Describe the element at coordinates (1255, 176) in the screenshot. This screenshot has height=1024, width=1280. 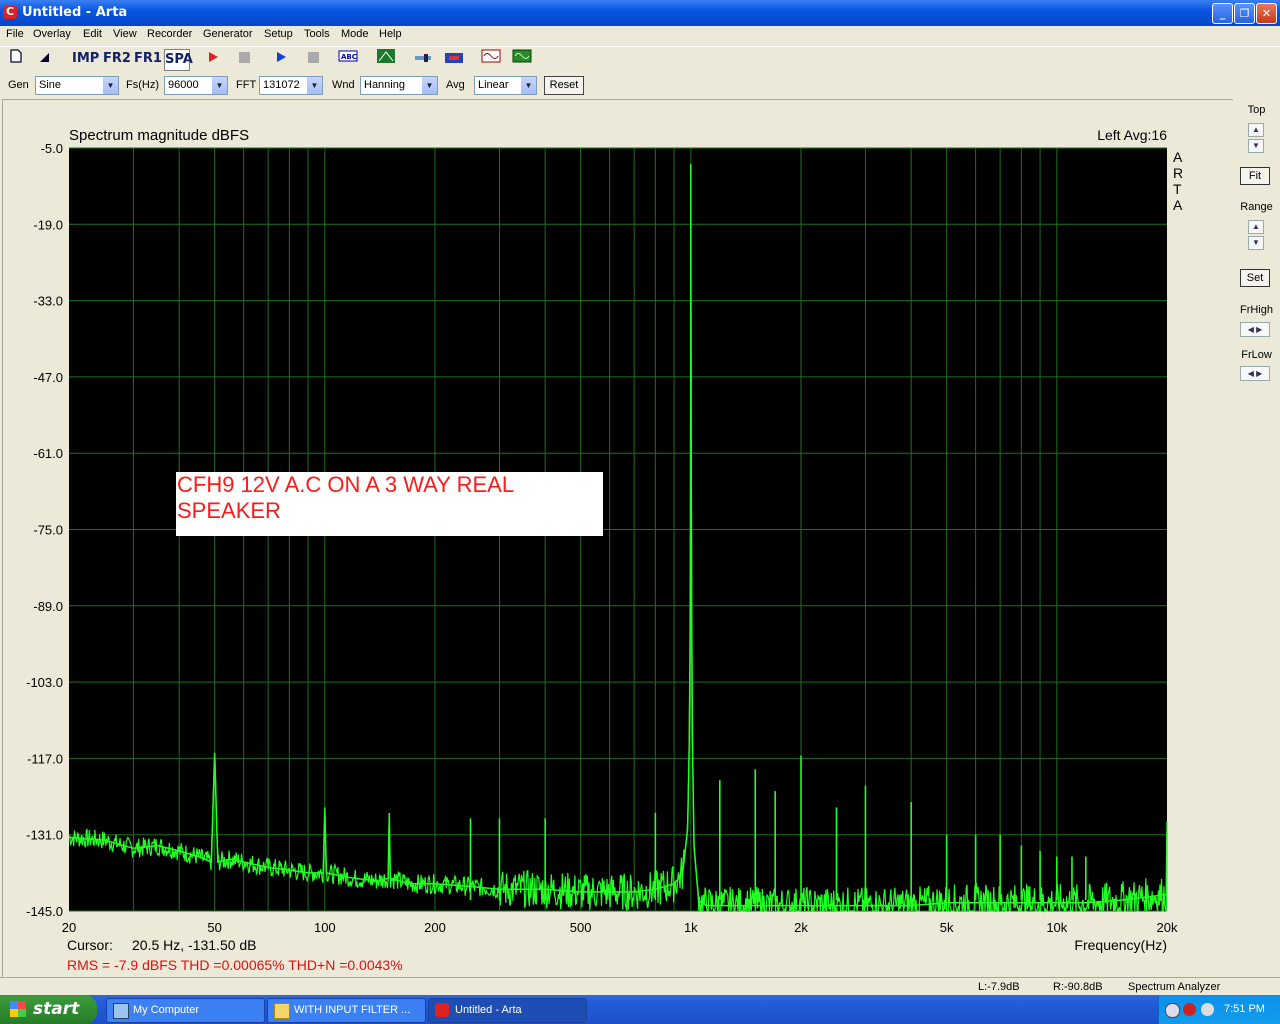
I see `fit-button: Fit` at that location.